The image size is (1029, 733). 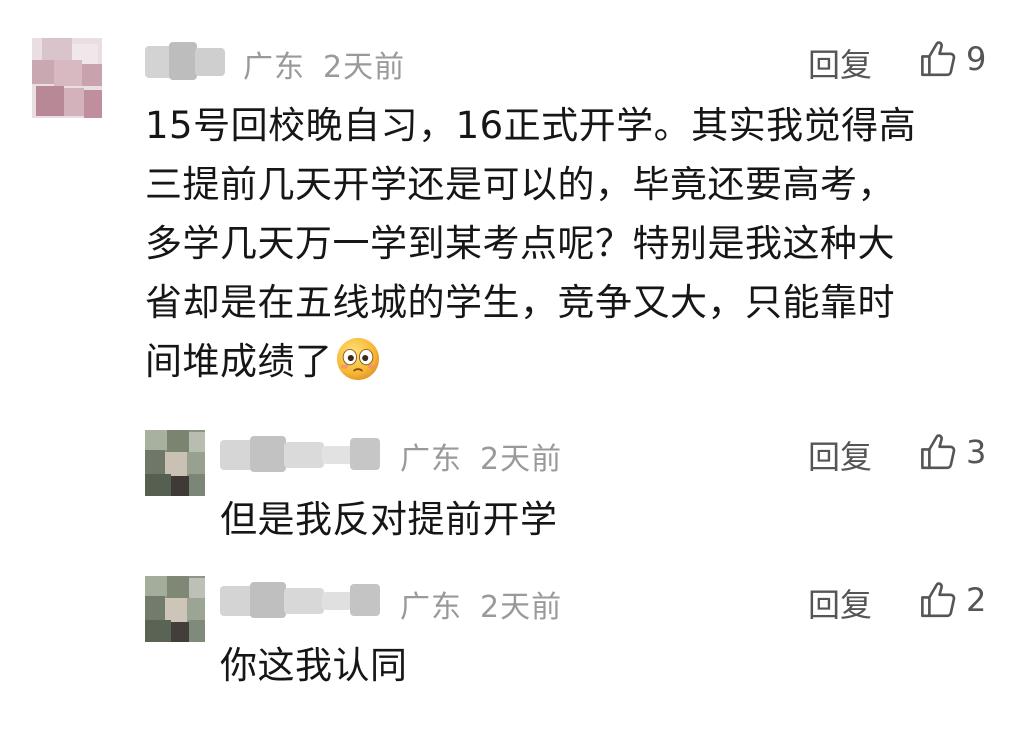 I want to click on like-button: 9, so click(x=952, y=59).